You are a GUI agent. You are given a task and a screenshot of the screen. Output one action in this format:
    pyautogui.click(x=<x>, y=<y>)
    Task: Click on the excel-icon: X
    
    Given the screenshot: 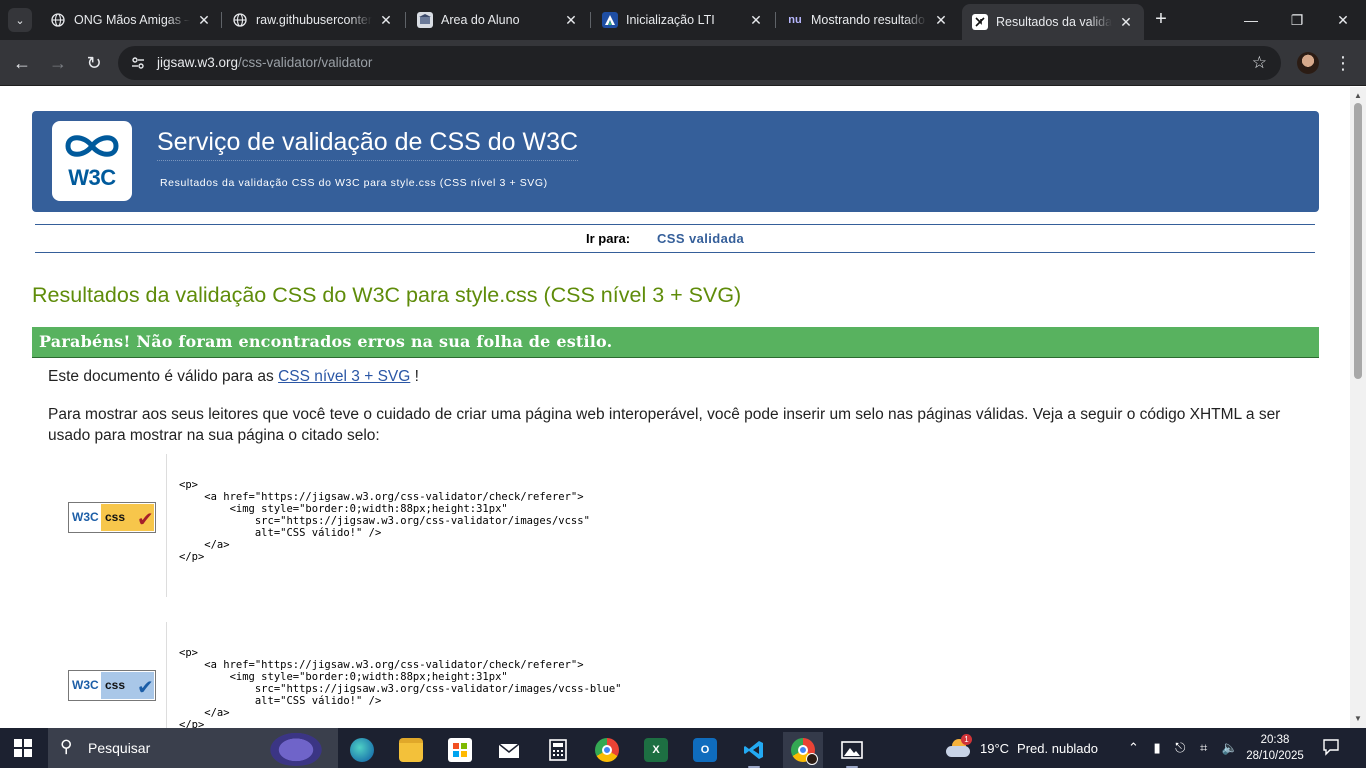 What is the action you would take?
    pyautogui.click(x=656, y=750)
    